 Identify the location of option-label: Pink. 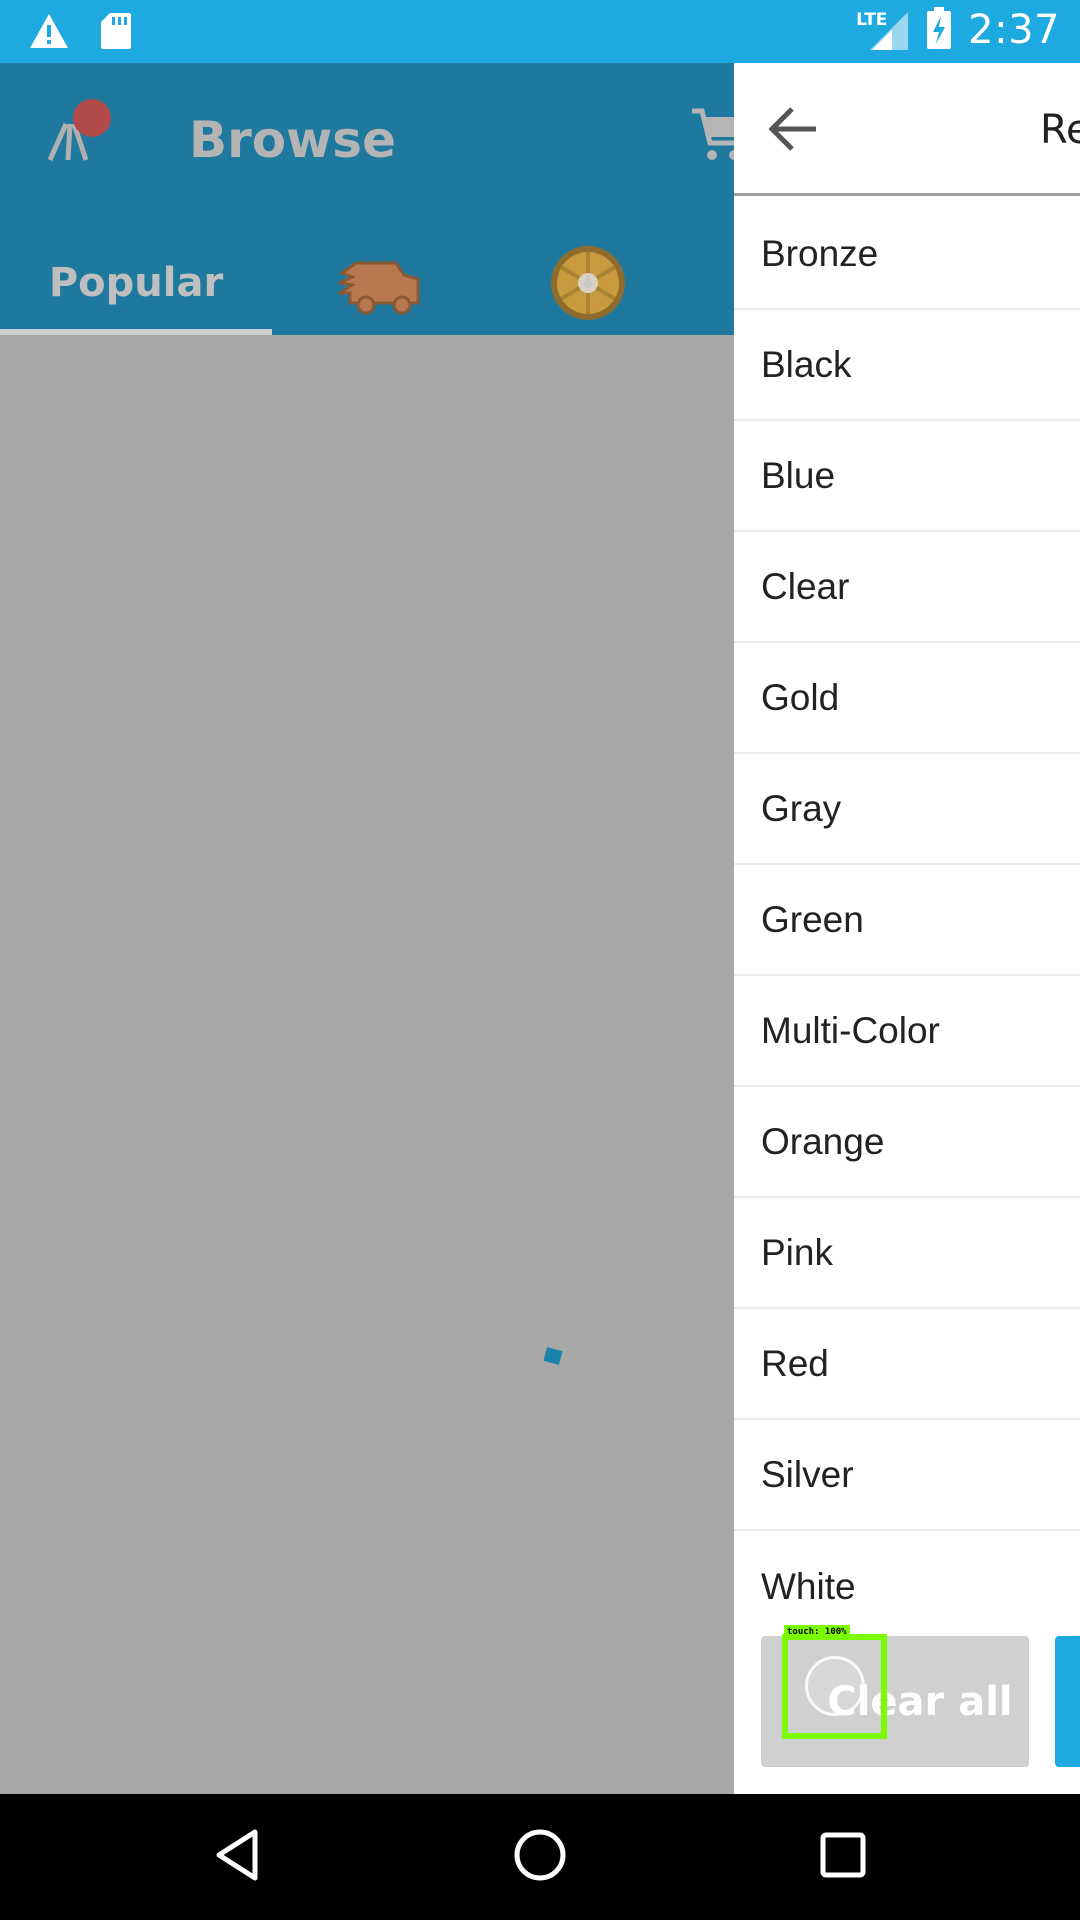
(797, 1252).